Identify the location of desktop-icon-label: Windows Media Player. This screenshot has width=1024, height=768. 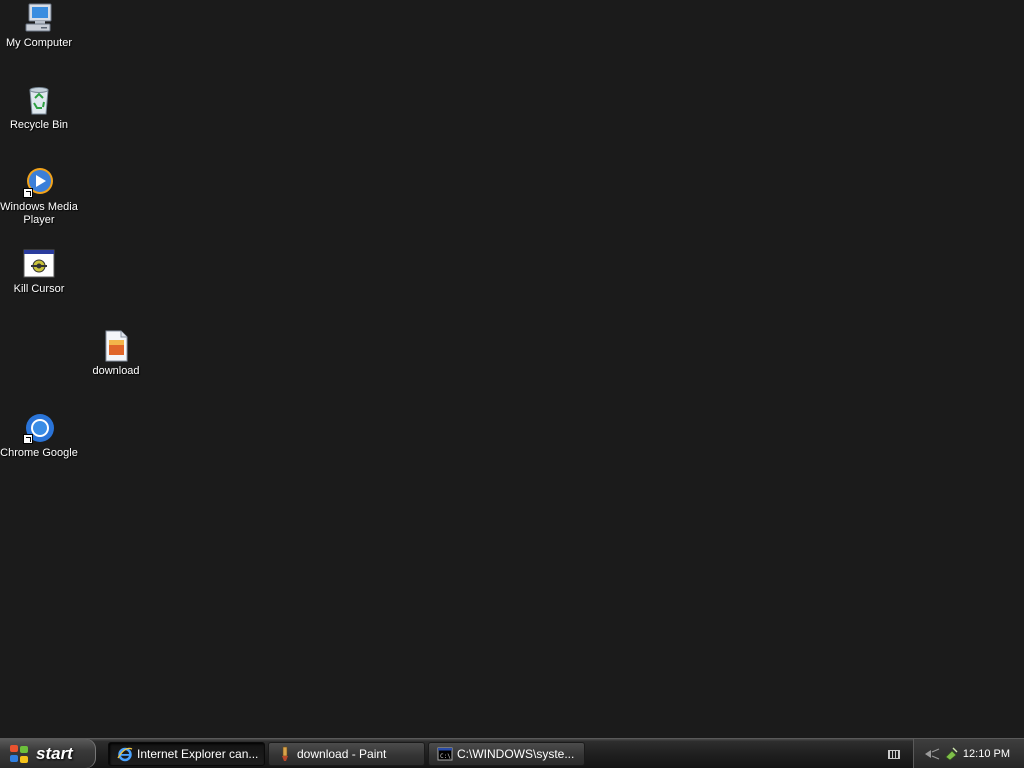
(39, 213).